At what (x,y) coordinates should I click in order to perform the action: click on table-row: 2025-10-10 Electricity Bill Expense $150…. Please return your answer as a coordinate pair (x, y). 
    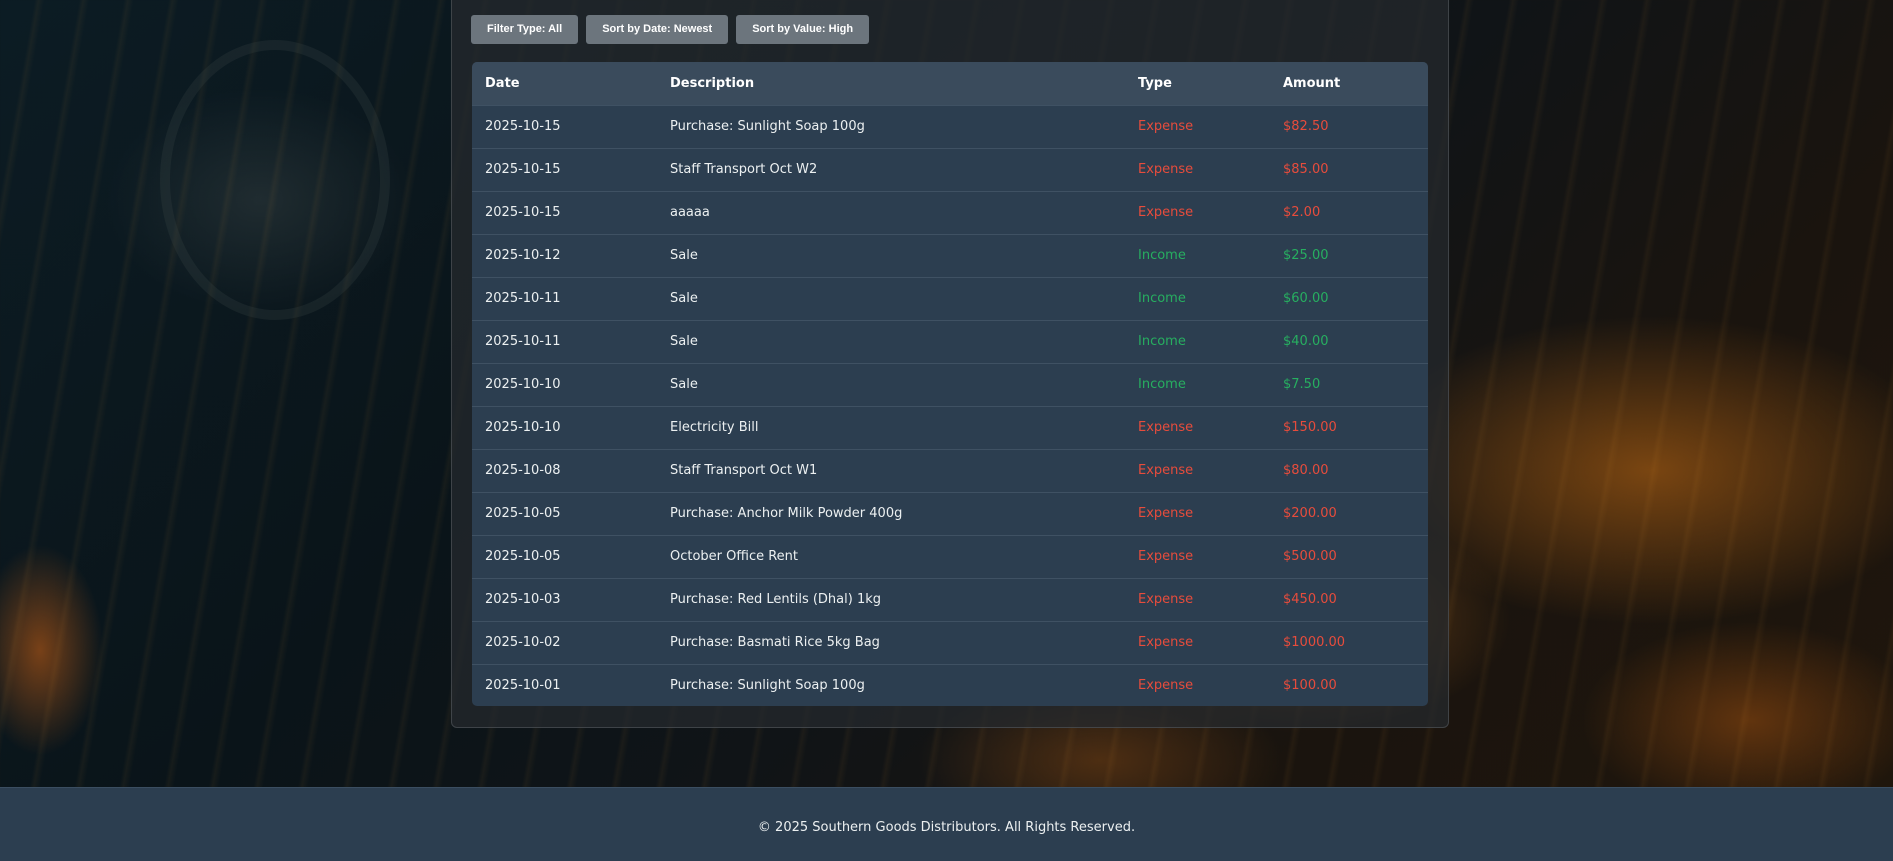
    Looking at the image, I should click on (950, 427).